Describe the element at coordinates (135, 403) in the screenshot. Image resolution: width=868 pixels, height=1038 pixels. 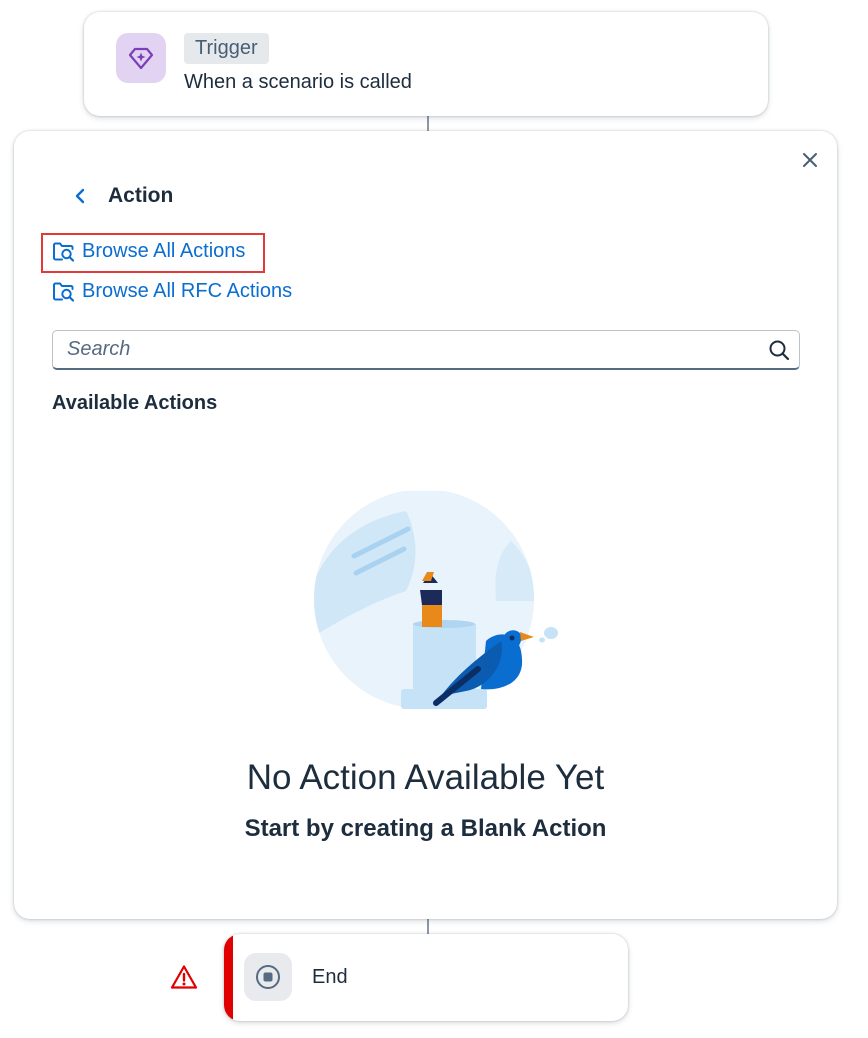
I see `available-actions-heading: Available Actions` at that location.